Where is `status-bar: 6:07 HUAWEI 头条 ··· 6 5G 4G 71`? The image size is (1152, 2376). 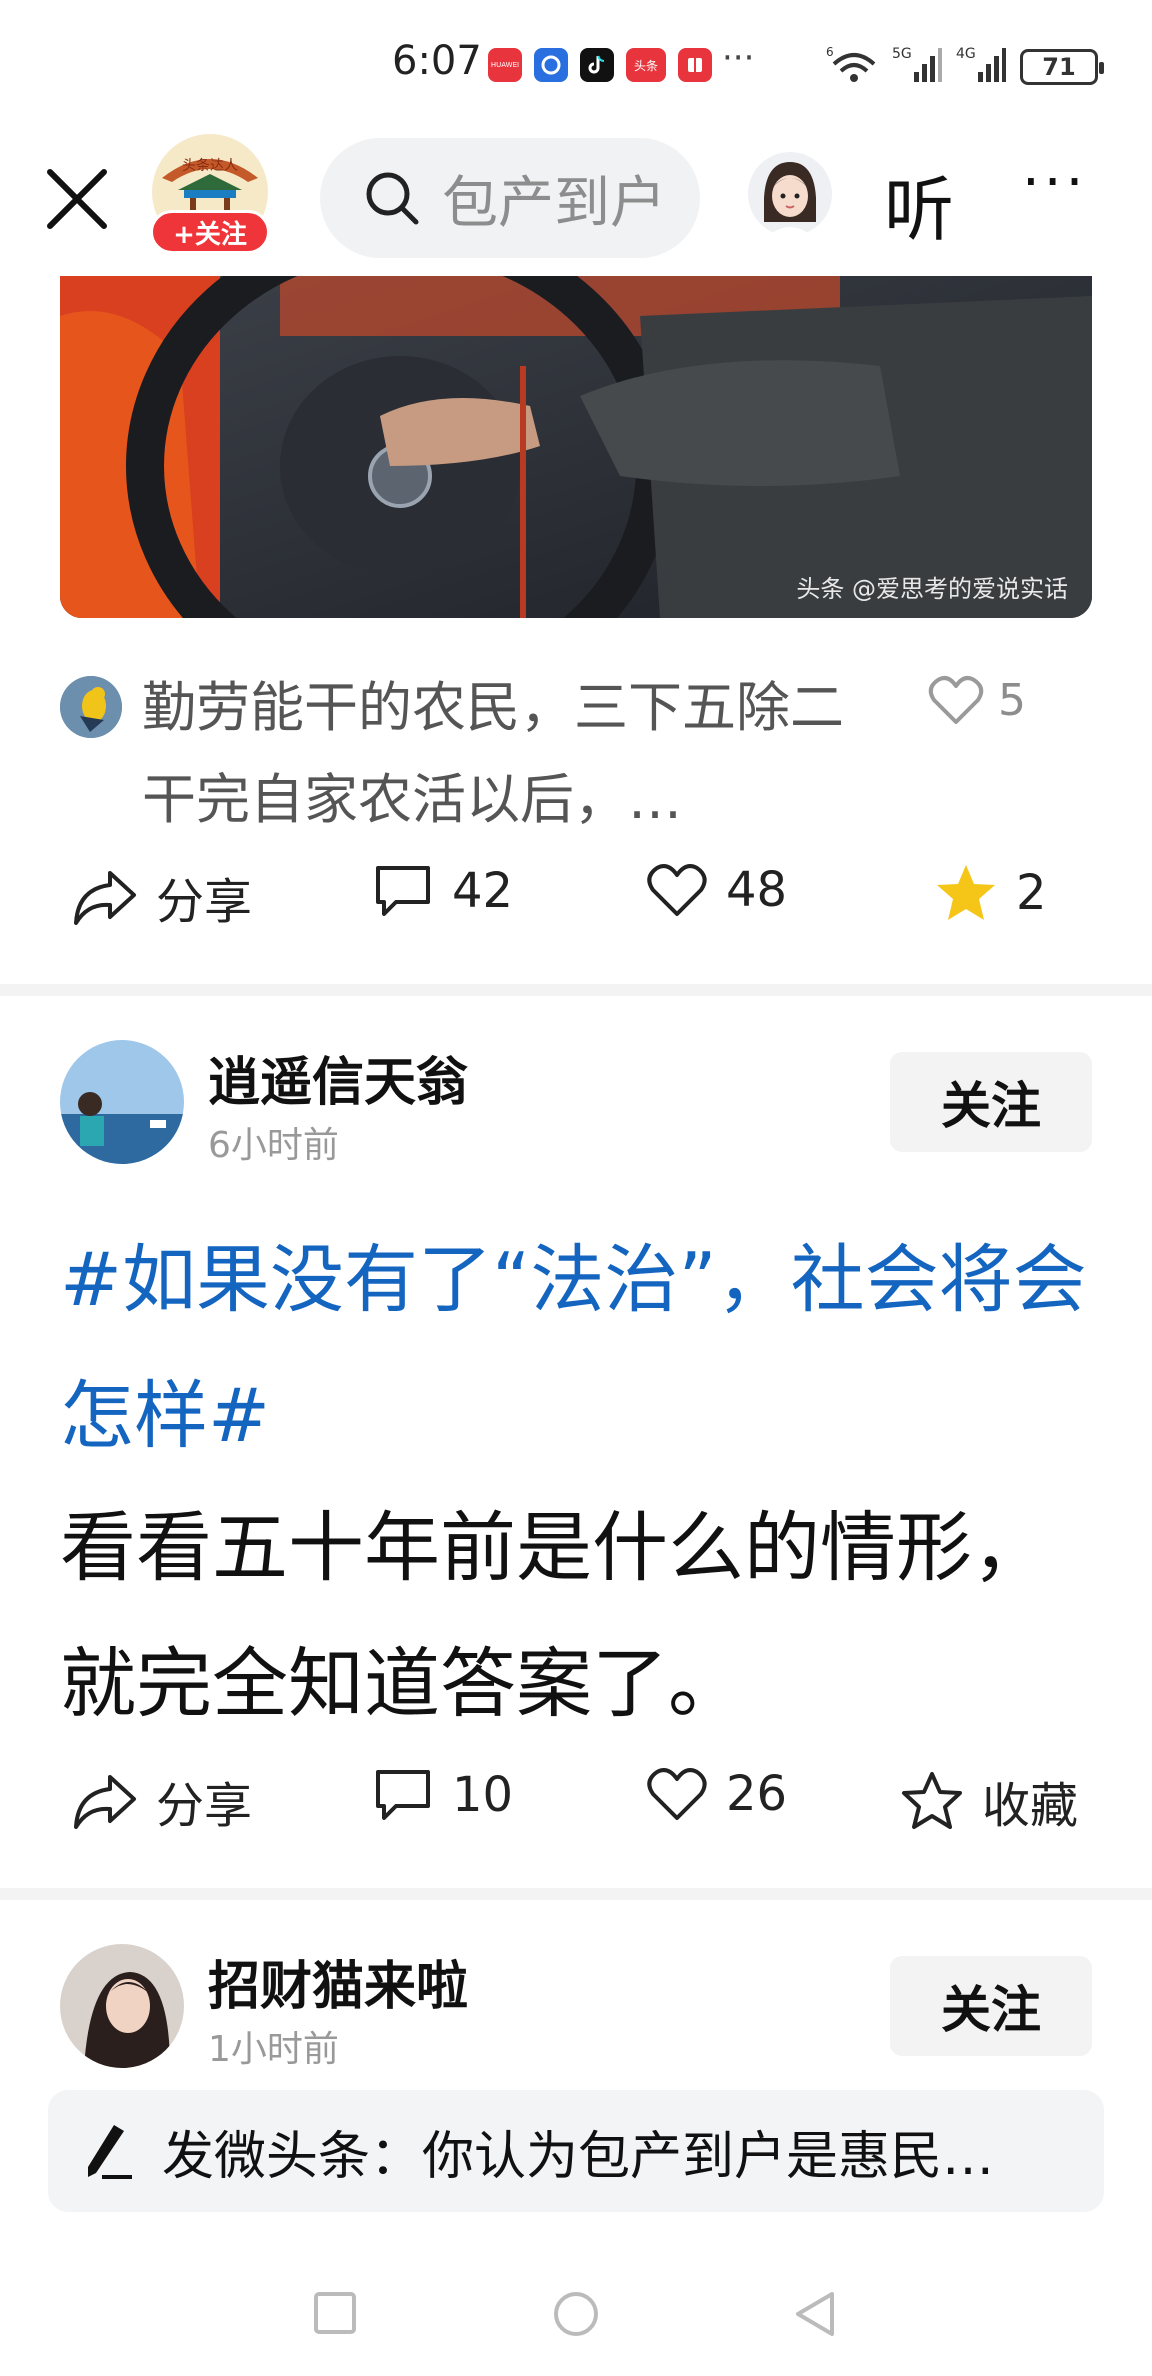
status-bar: 6:07 HUAWEI 头条 ··· 6 5G 4G 71 is located at coordinates (576, 65).